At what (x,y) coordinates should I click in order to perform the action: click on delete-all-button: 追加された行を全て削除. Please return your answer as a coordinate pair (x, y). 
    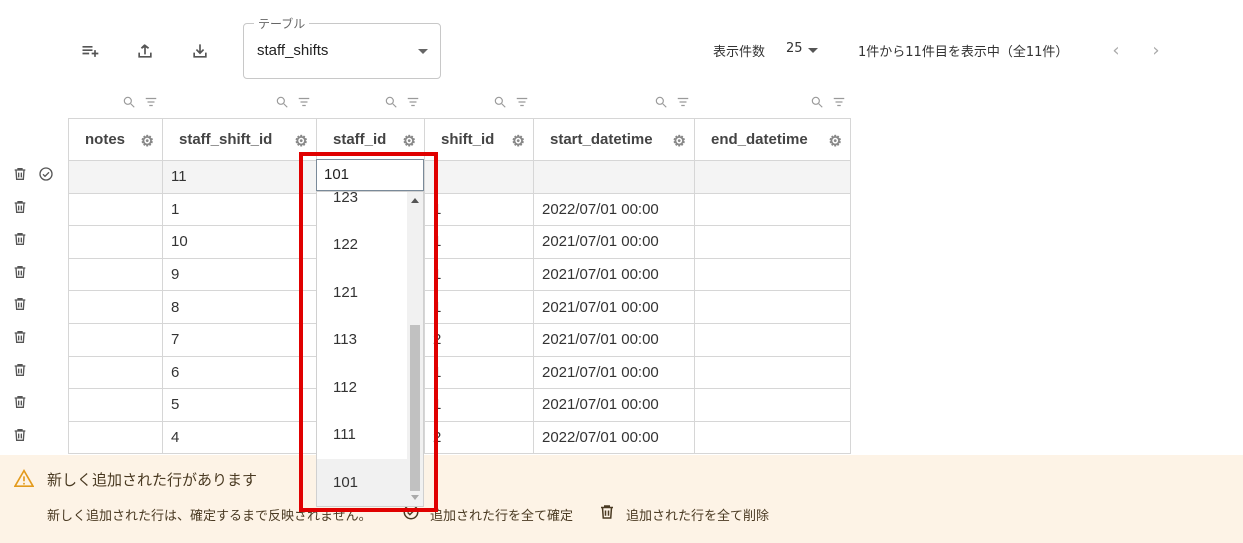
    Looking at the image, I should click on (697, 514).